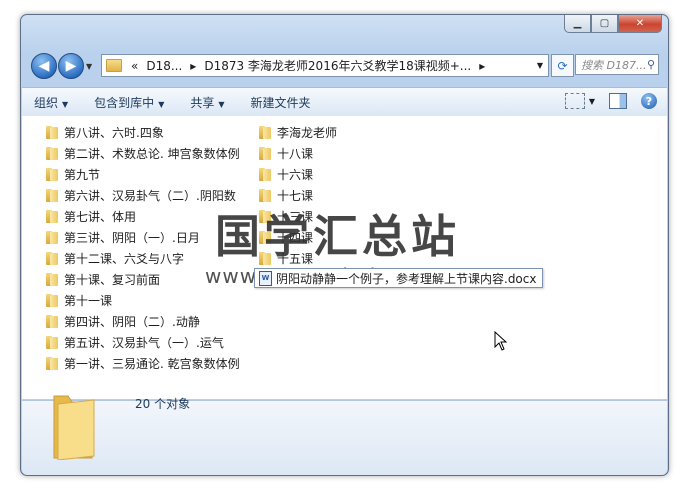 This screenshot has height=496, width=690. I want to click on folder-item: 第三讲、阴阳（一）.日月, so click(123, 237).